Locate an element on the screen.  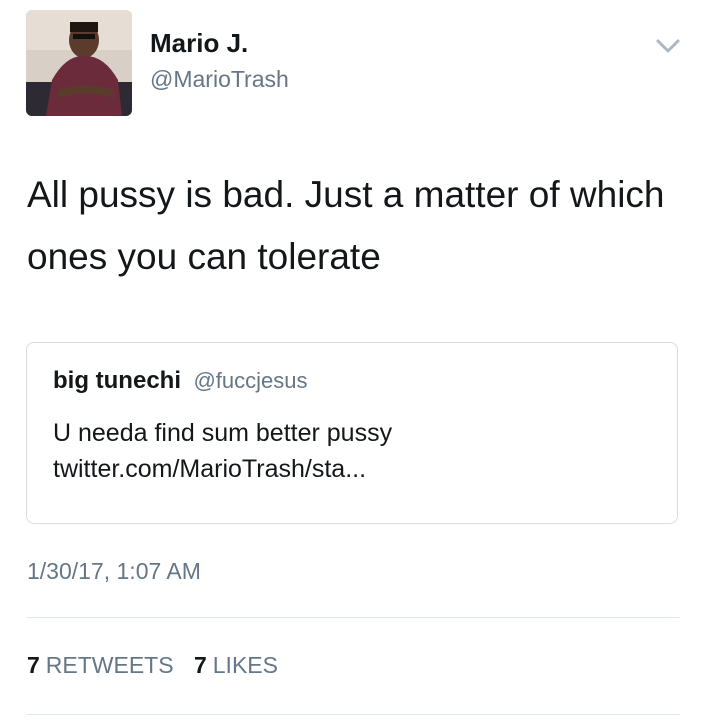
author-handle: @MarioTrash is located at coordinates (219, 79).